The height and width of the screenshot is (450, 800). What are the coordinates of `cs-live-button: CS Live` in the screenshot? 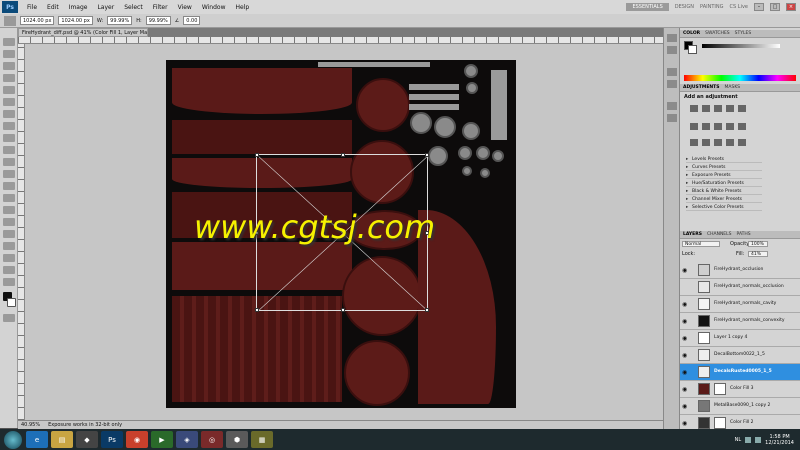 It's located at (739, 7).